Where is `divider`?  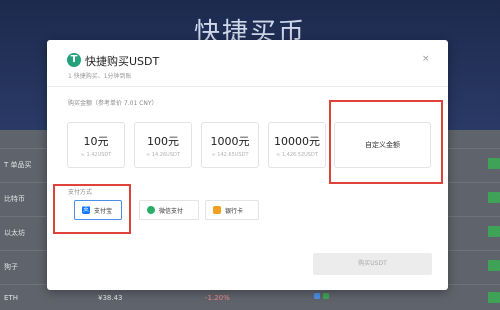
divider is located at coordinates (247, 86).